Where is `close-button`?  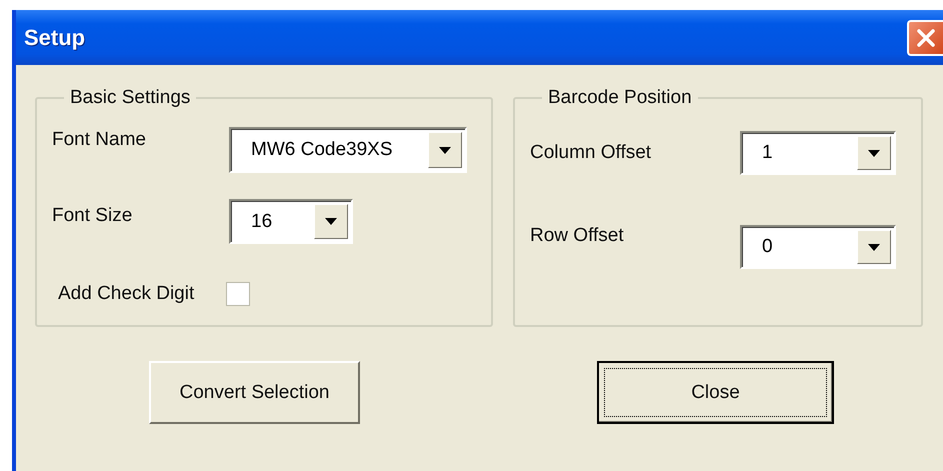
close-button is located at coordinates (925, 38).